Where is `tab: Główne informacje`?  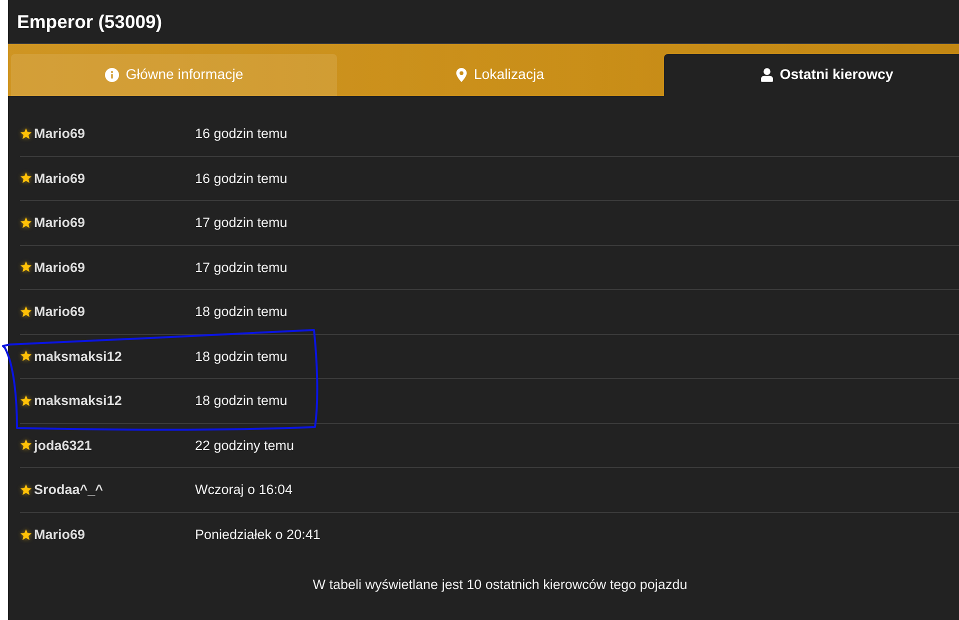
tab: Główne informacje is located at coordinates (174, 75).